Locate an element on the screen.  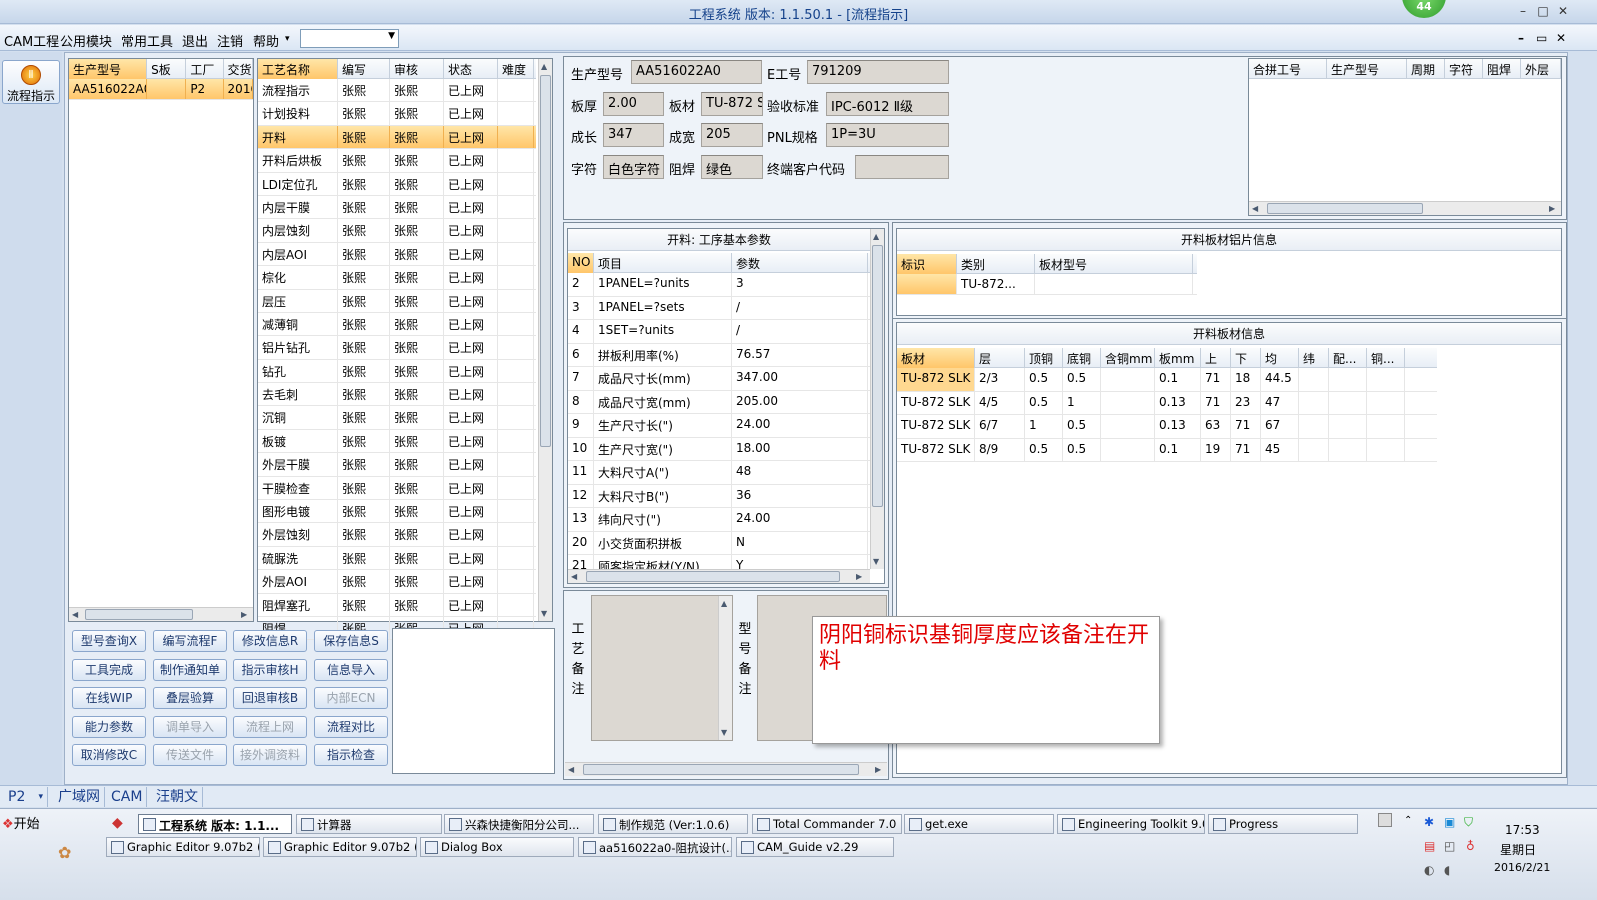
board-row: TU-872 SLK 4/5 0.5 1 0.13 71 23 47 is located at coordinates (1167, 403).